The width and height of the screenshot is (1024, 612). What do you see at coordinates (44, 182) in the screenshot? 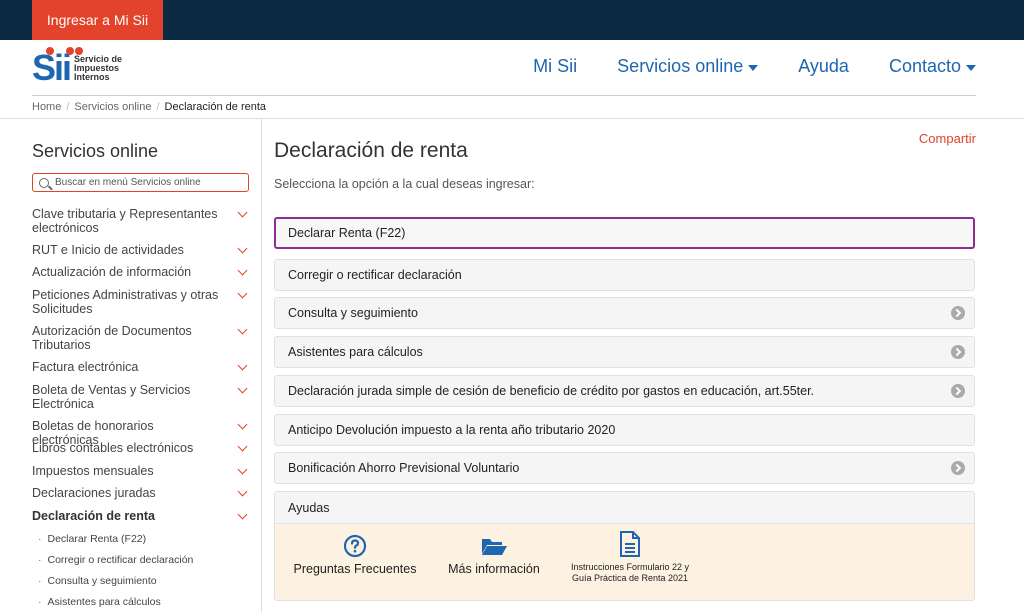
I see `search-icon` at bounding box center [44, 182].